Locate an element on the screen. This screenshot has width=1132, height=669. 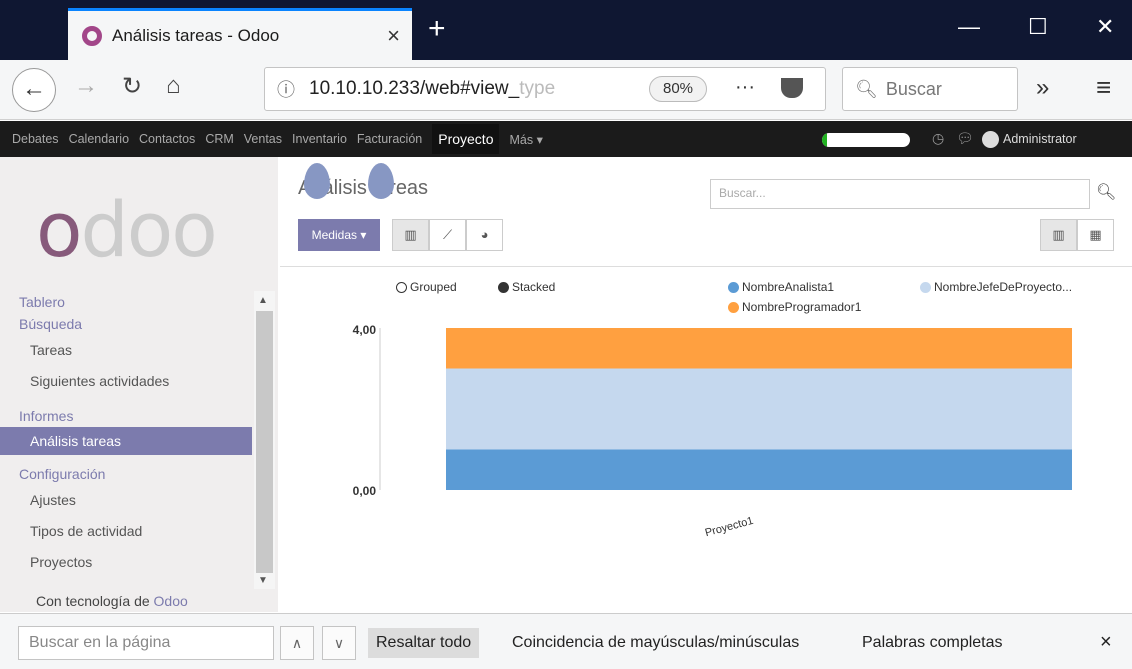
url-text: 10.10.10.233/web#view_ is located at coordinates (414, 88).